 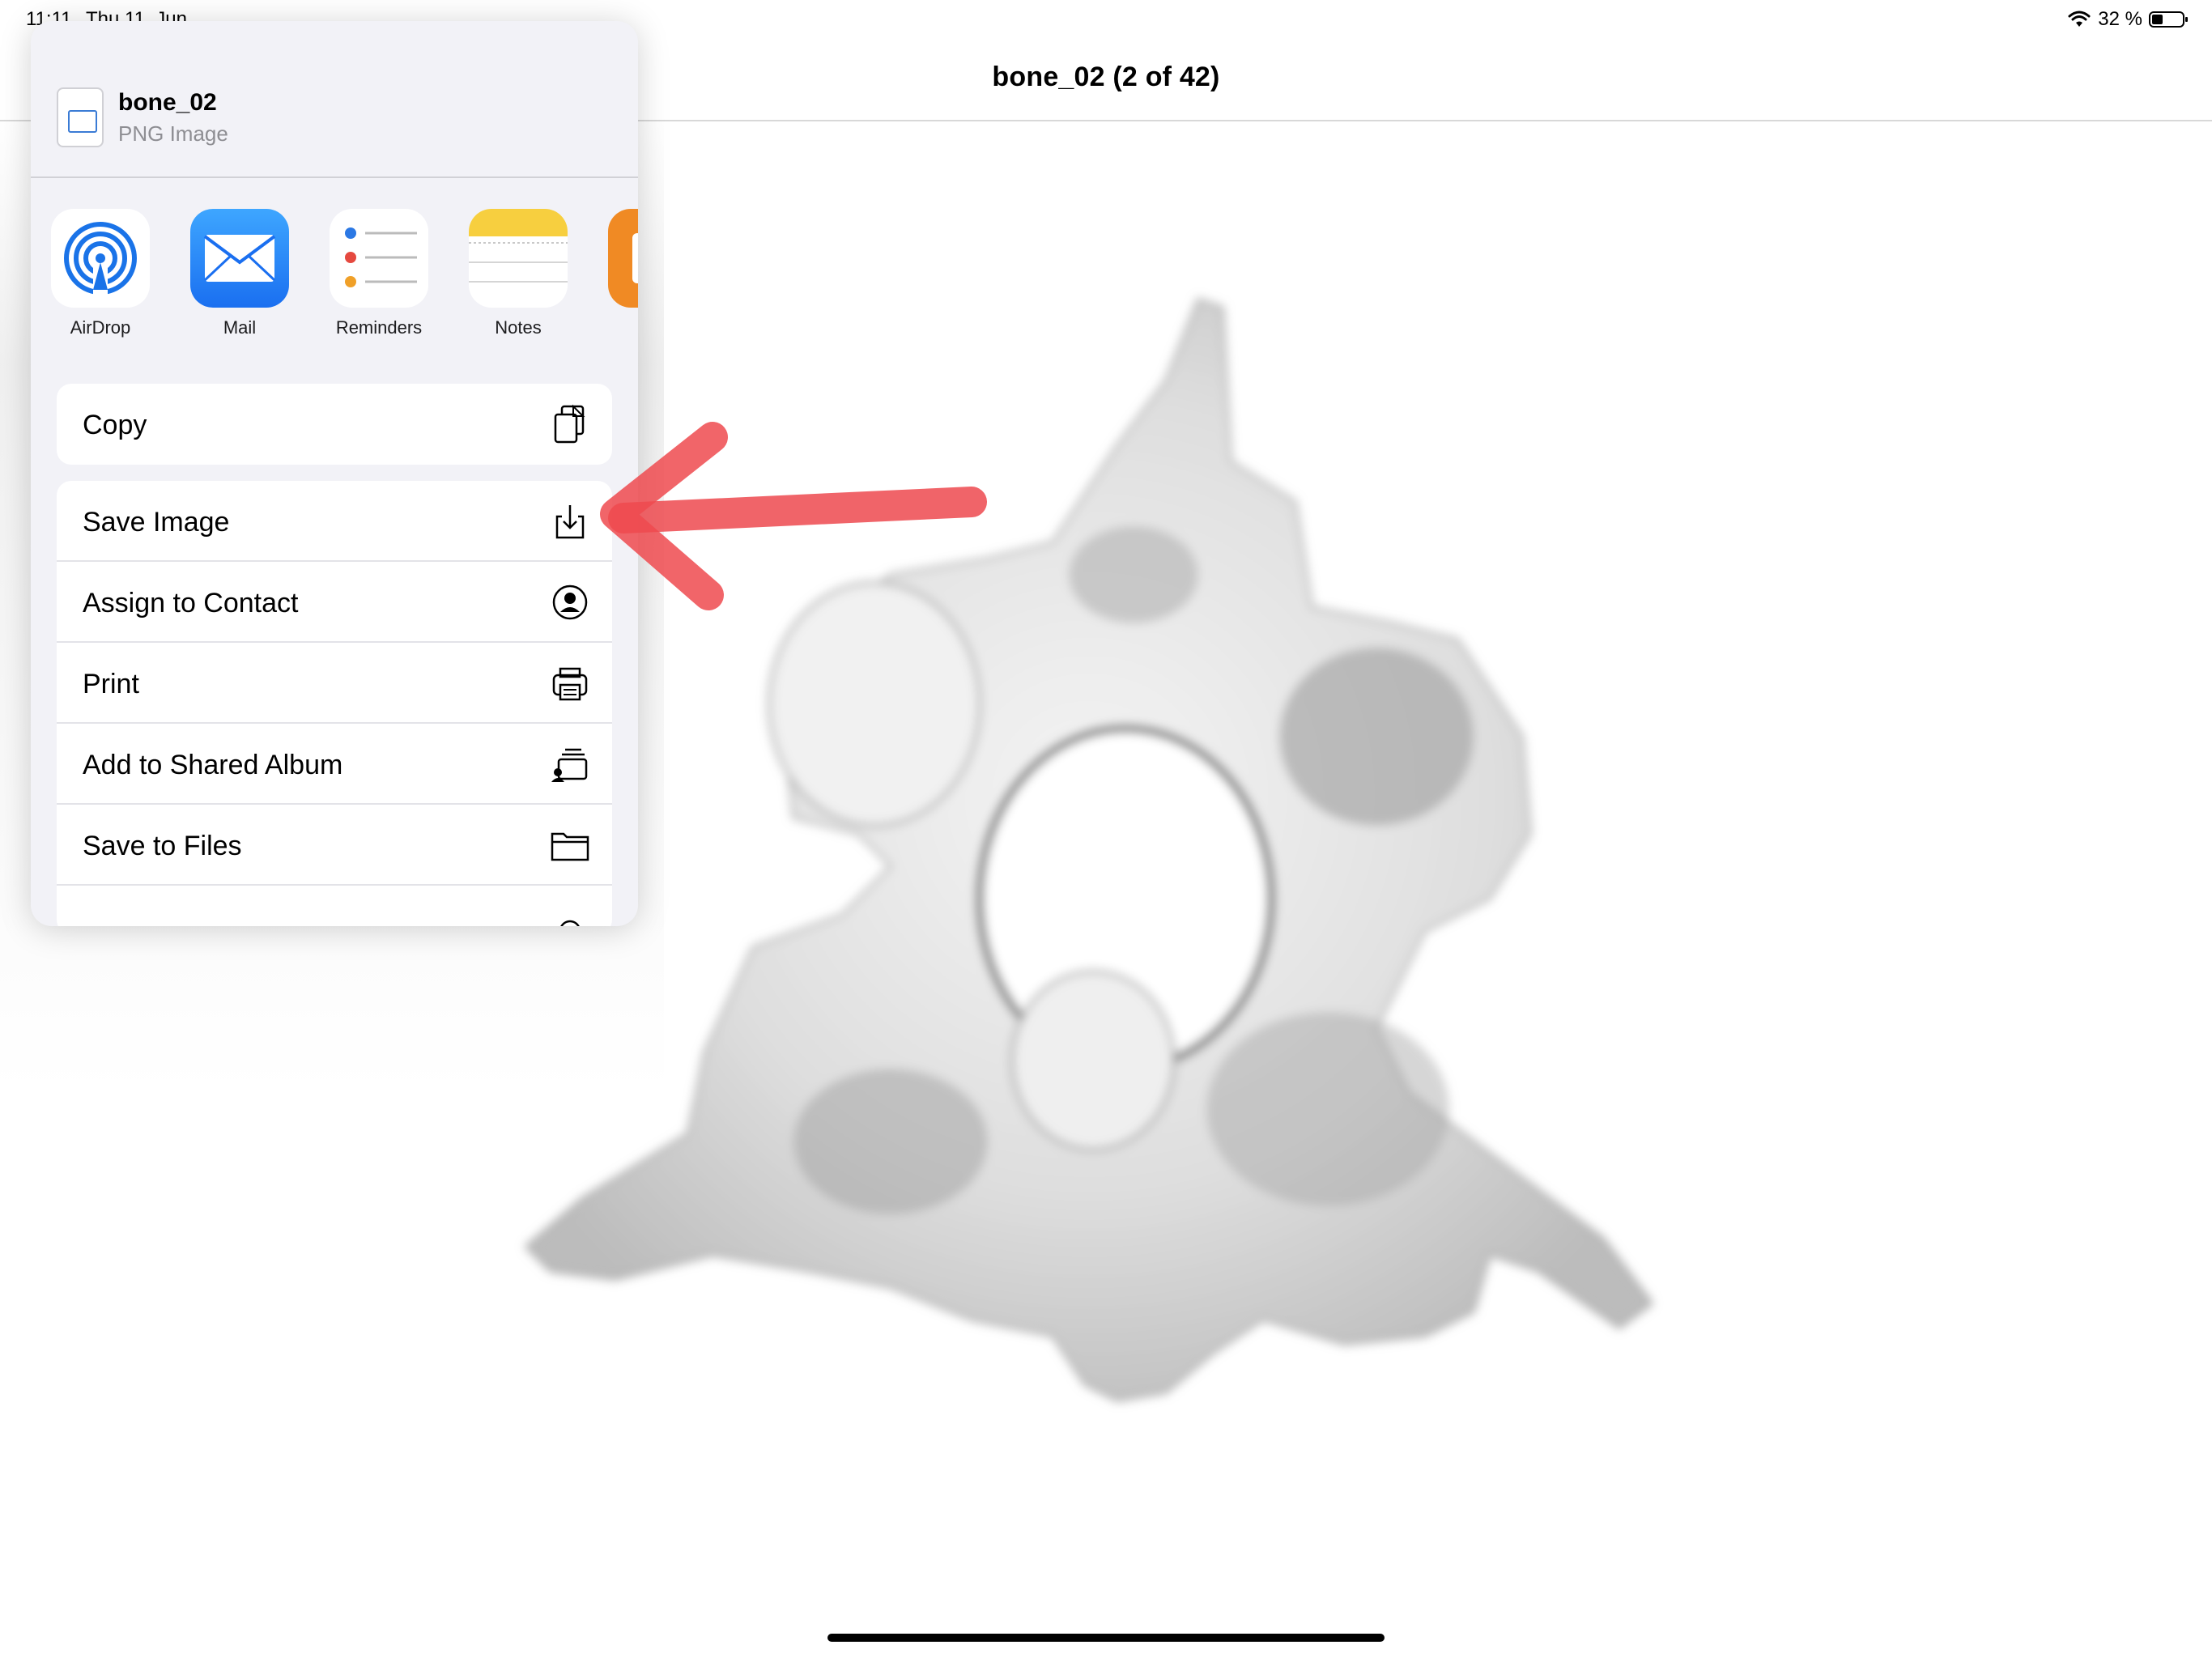 What do you see at coordinates (1106, 1638) in the screenshot?
I see `home-indicator` at bounding box center [1106, 1638].